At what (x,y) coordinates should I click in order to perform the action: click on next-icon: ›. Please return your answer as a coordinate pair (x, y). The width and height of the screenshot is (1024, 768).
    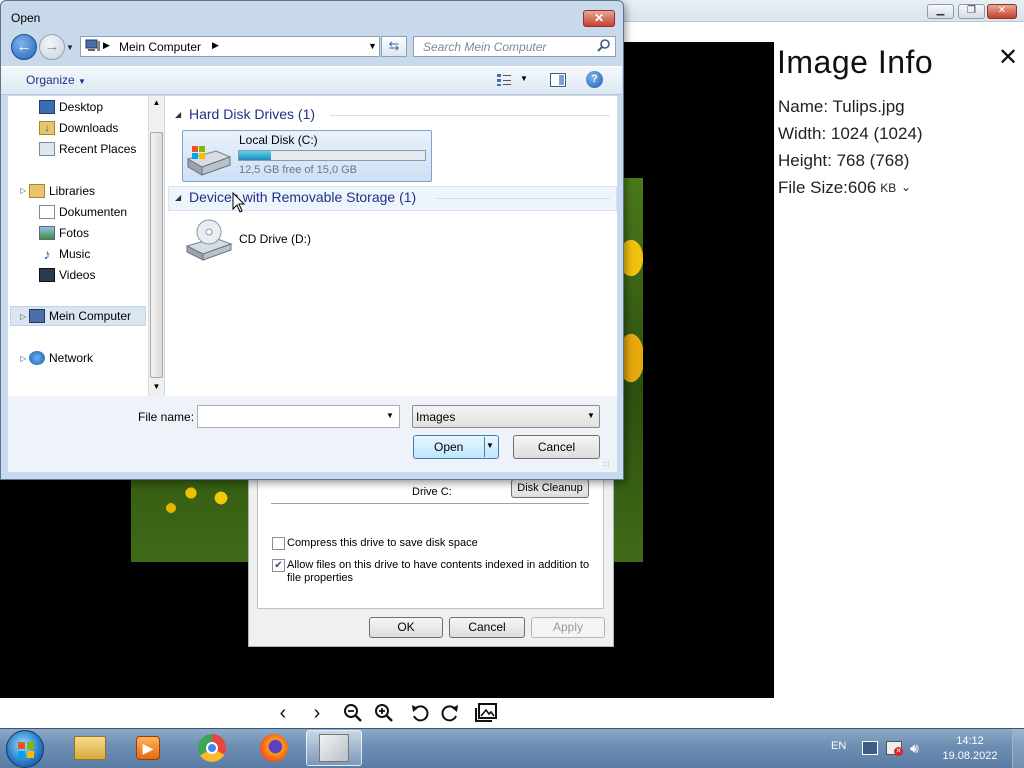
    Looking at the image, I should click on (317, 713).